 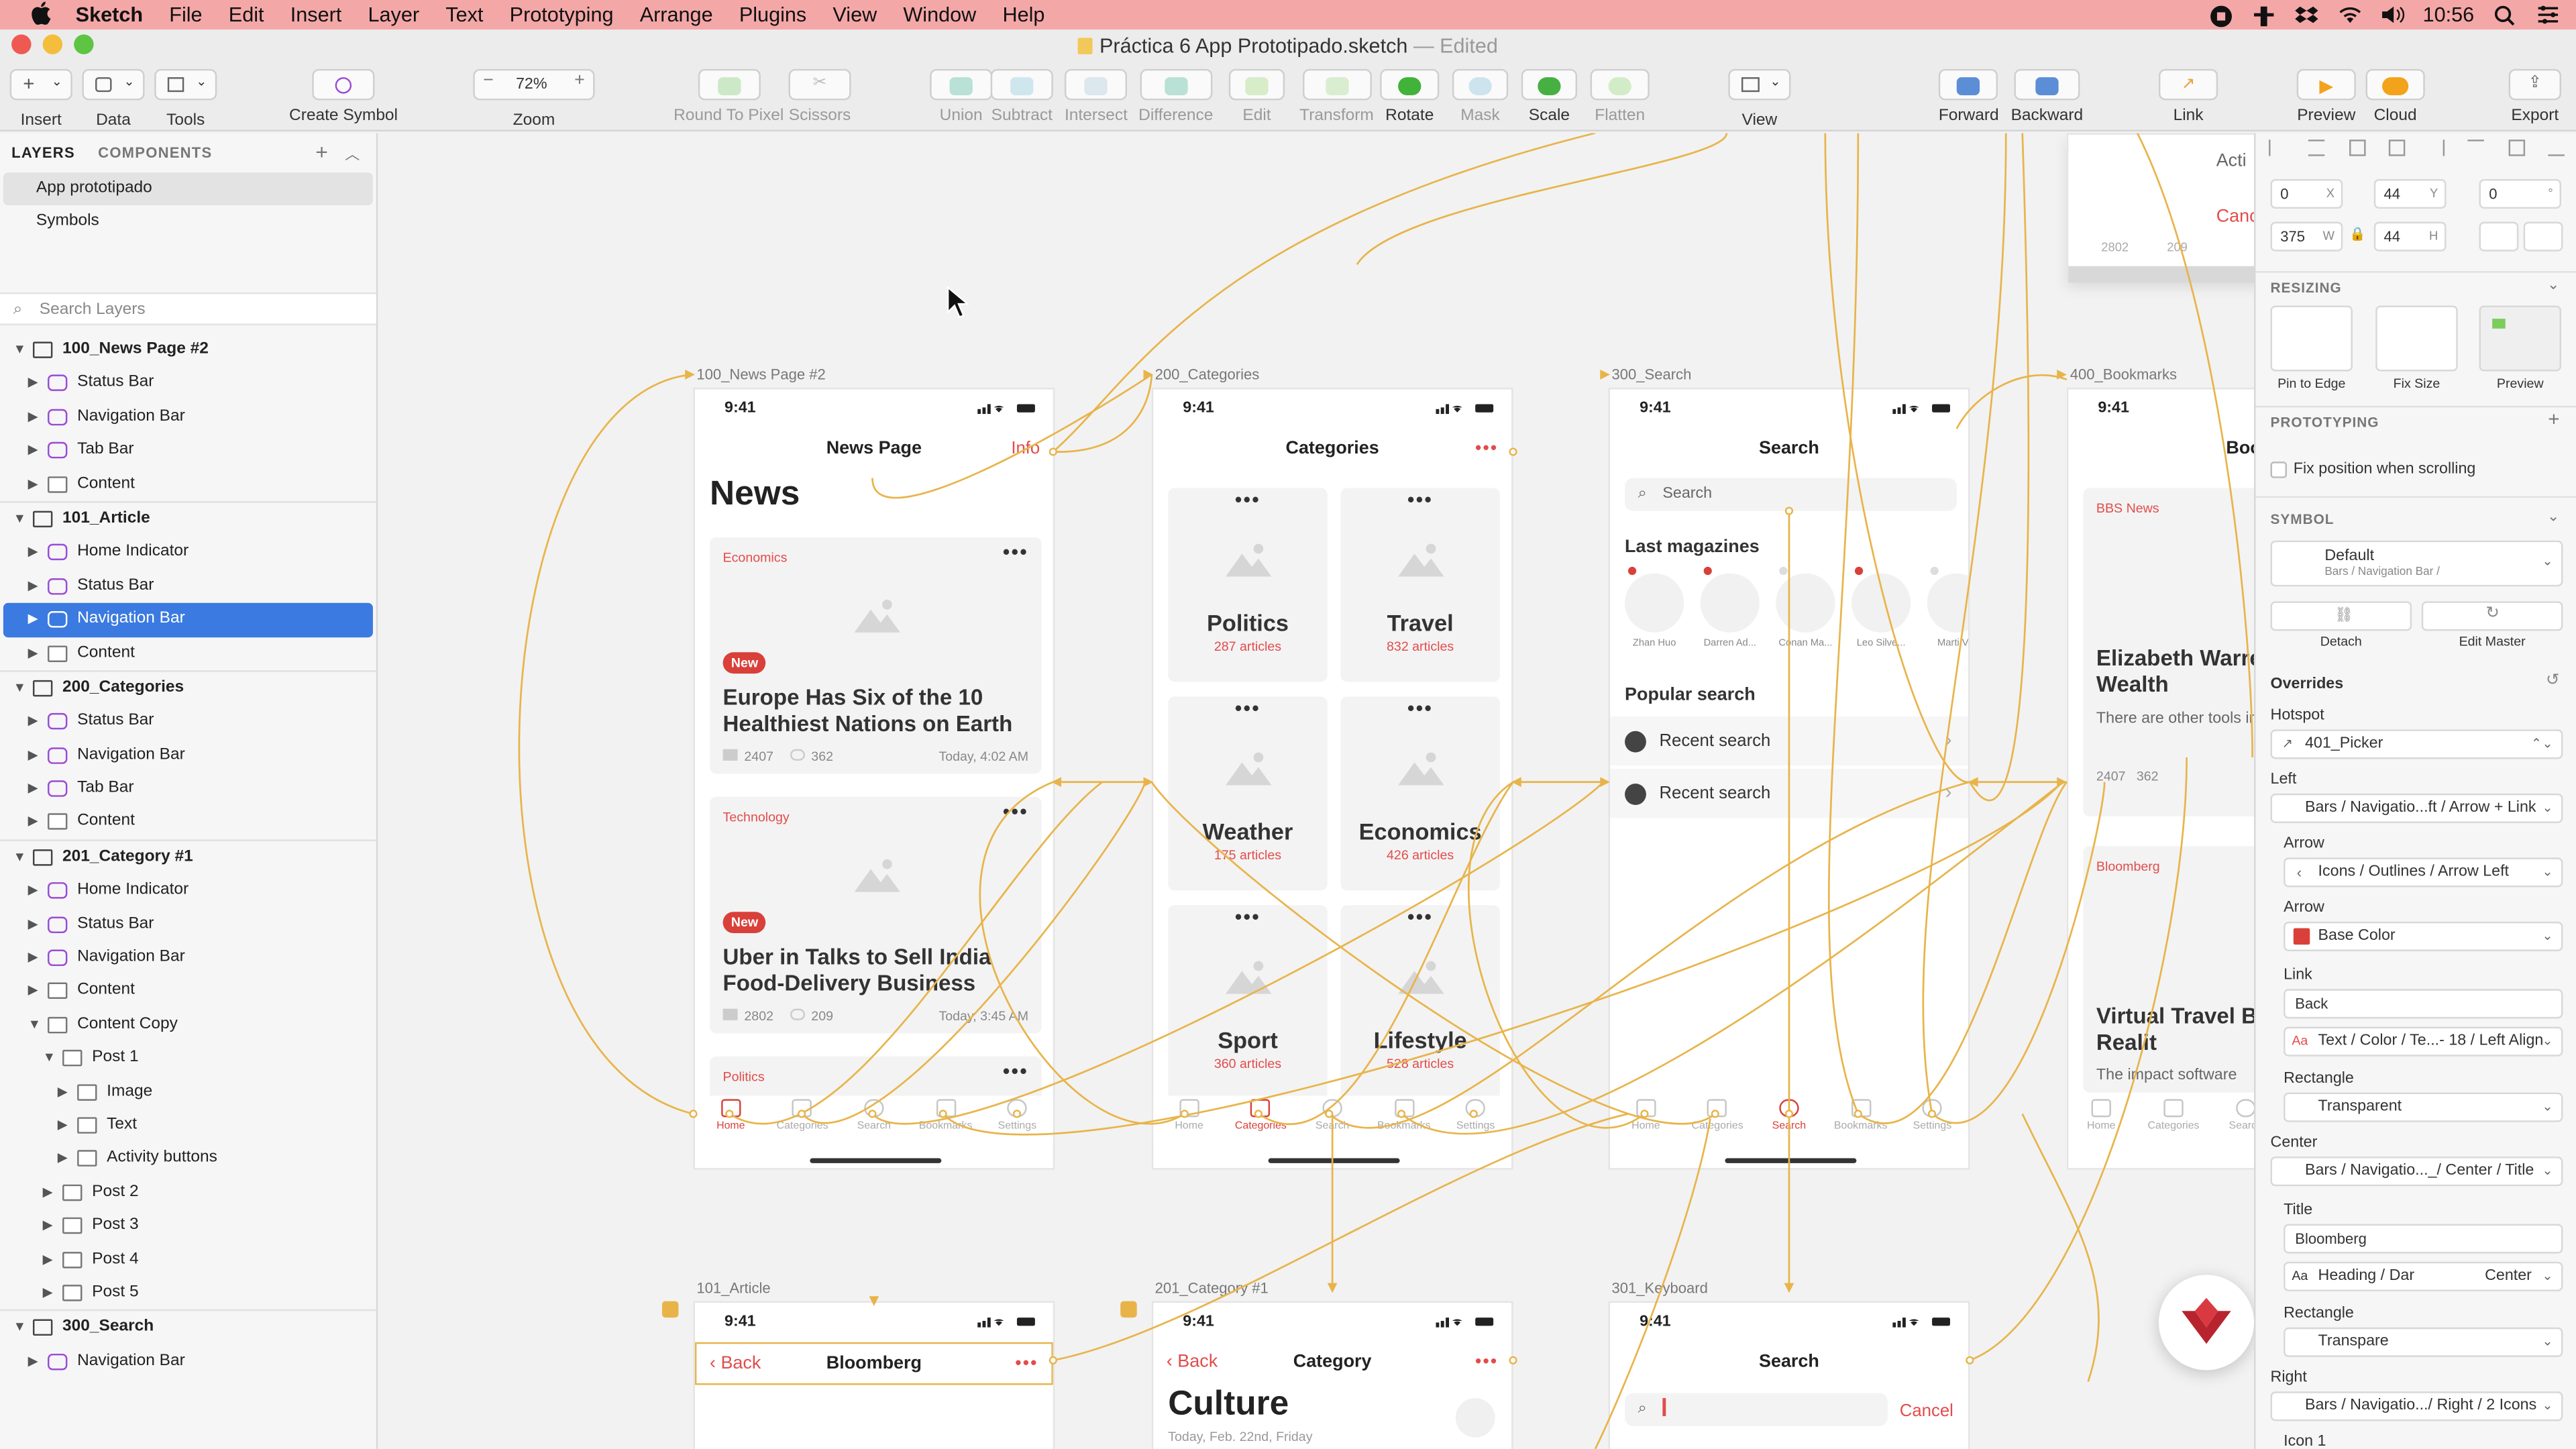 What do you see at coordinates (2505, 14) in the screenshot?
I see `spotlight-icon` at bounding box center [2505, 14].